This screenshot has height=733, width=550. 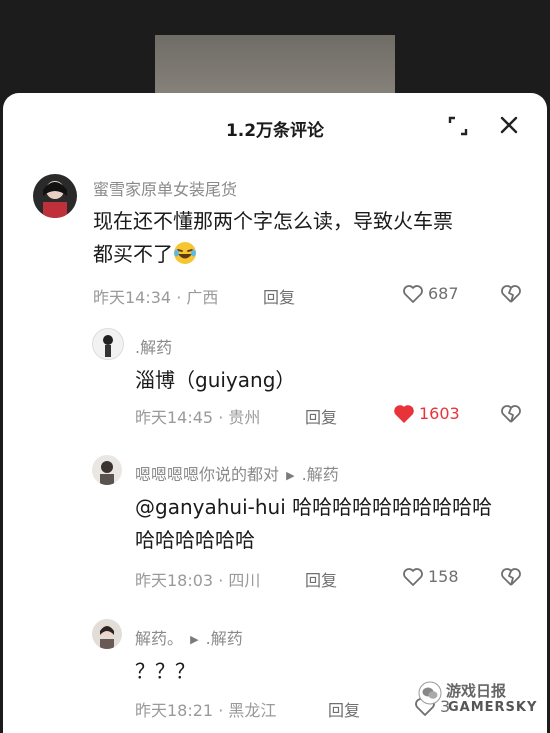 What do you see at coordinates (159, 638) in the screenshot?
I see `comment-username-text: 解药。` at bounding box center [159, 638].